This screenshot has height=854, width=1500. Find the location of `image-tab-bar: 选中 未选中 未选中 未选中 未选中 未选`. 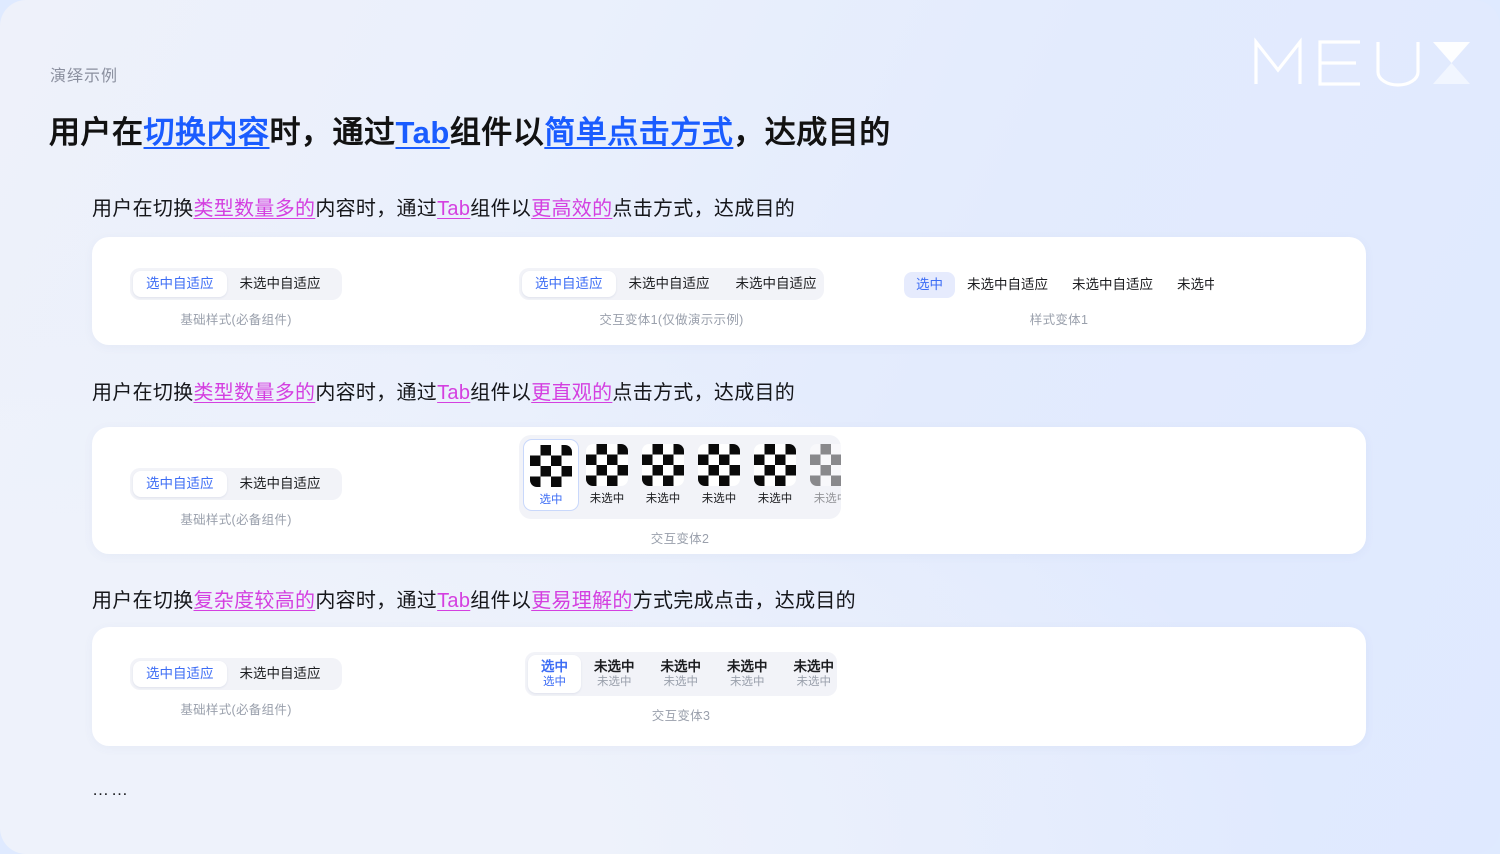

image-tab-bar: 选中 未选中 未选中 未选中 未选中 未选 is located at coordinates (680, 477).